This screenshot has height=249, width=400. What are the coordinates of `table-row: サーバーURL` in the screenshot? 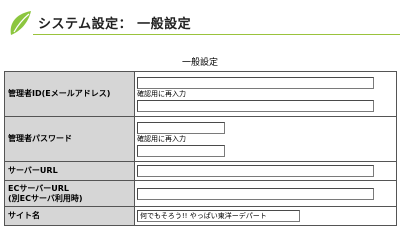 It's located at (200, 171).